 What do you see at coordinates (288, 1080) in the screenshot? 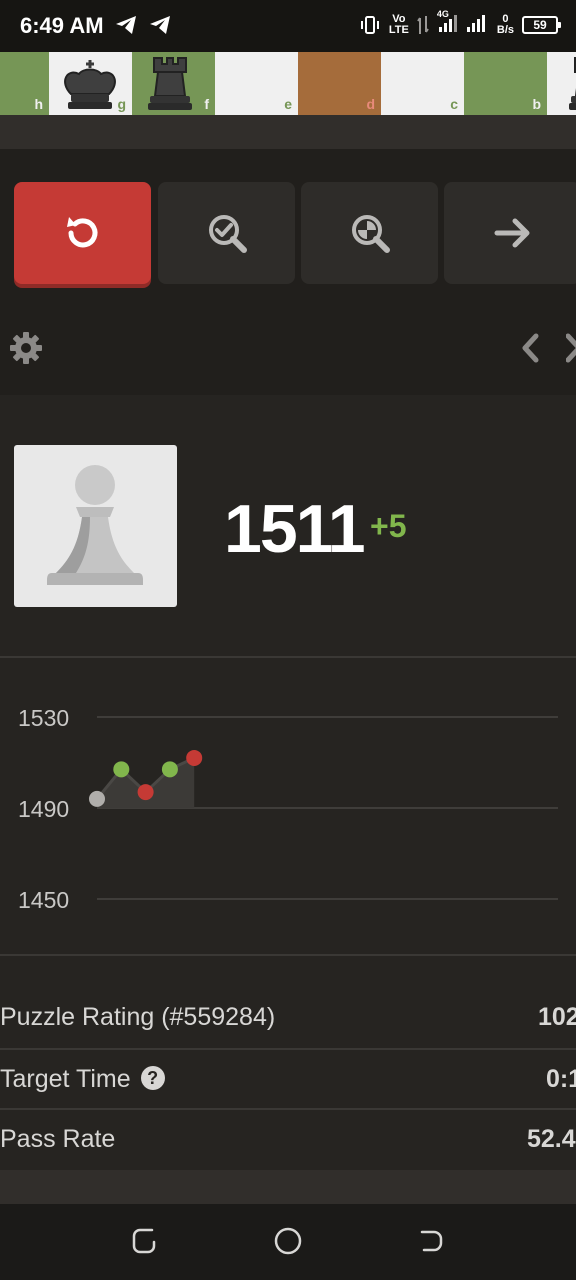
I see `stat-row-target-time: Target Time? 0:1` at bounding box center [288, 1080].